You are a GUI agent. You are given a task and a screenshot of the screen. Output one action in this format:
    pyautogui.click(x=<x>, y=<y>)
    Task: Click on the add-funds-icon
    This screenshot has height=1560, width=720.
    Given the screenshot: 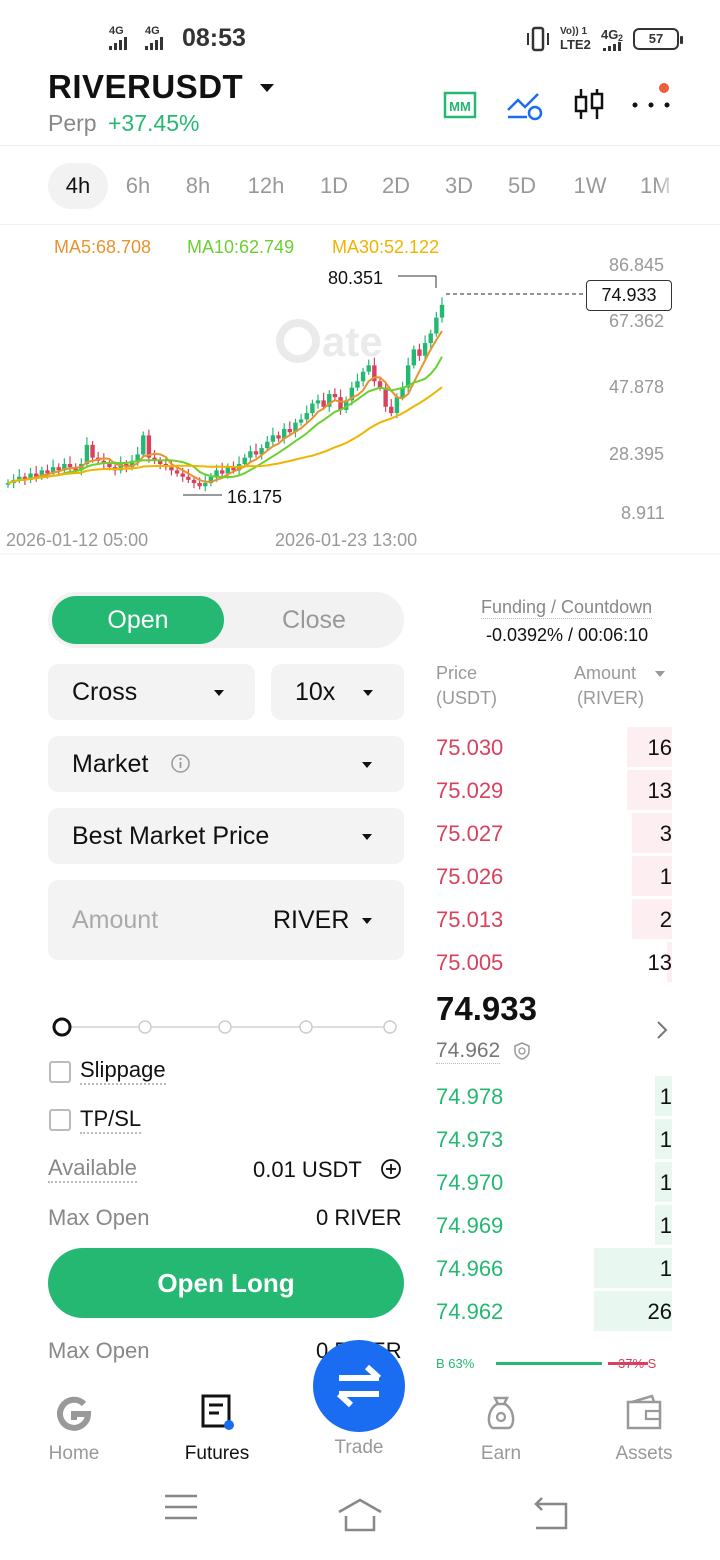 What is the action you would take?
    pyautogui.click(x=391, y=1169)
    